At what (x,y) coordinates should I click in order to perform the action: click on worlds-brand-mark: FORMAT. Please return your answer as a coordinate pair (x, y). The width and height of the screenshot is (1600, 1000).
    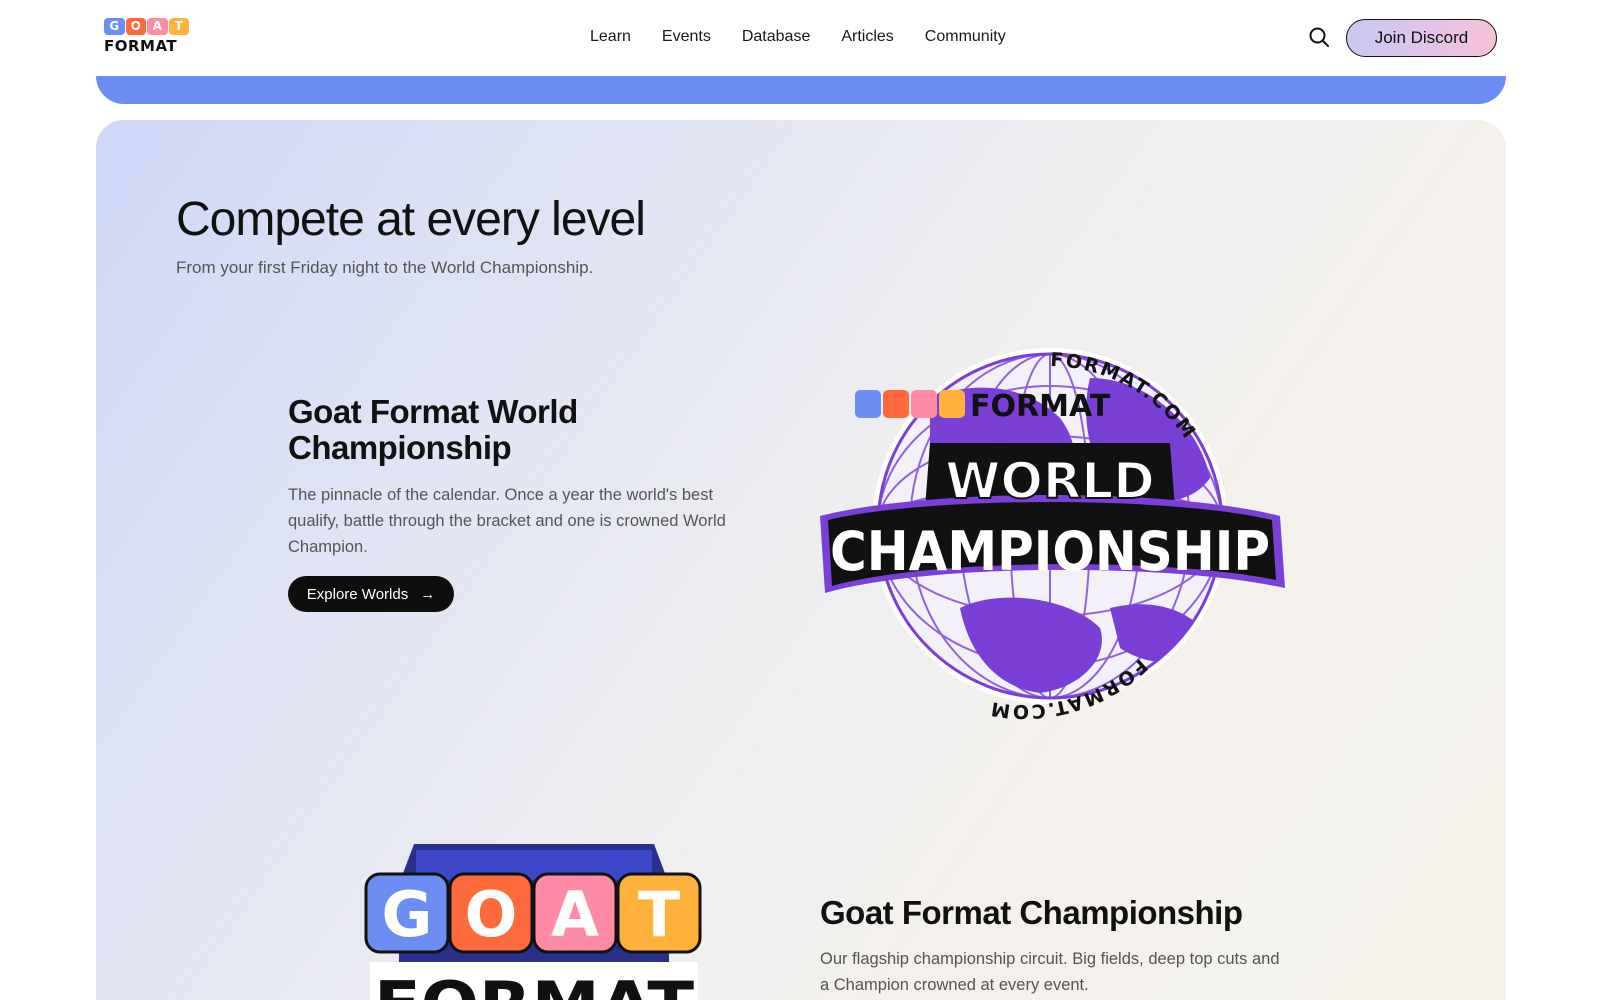
    Looking at the image, I should click on (983, 406).